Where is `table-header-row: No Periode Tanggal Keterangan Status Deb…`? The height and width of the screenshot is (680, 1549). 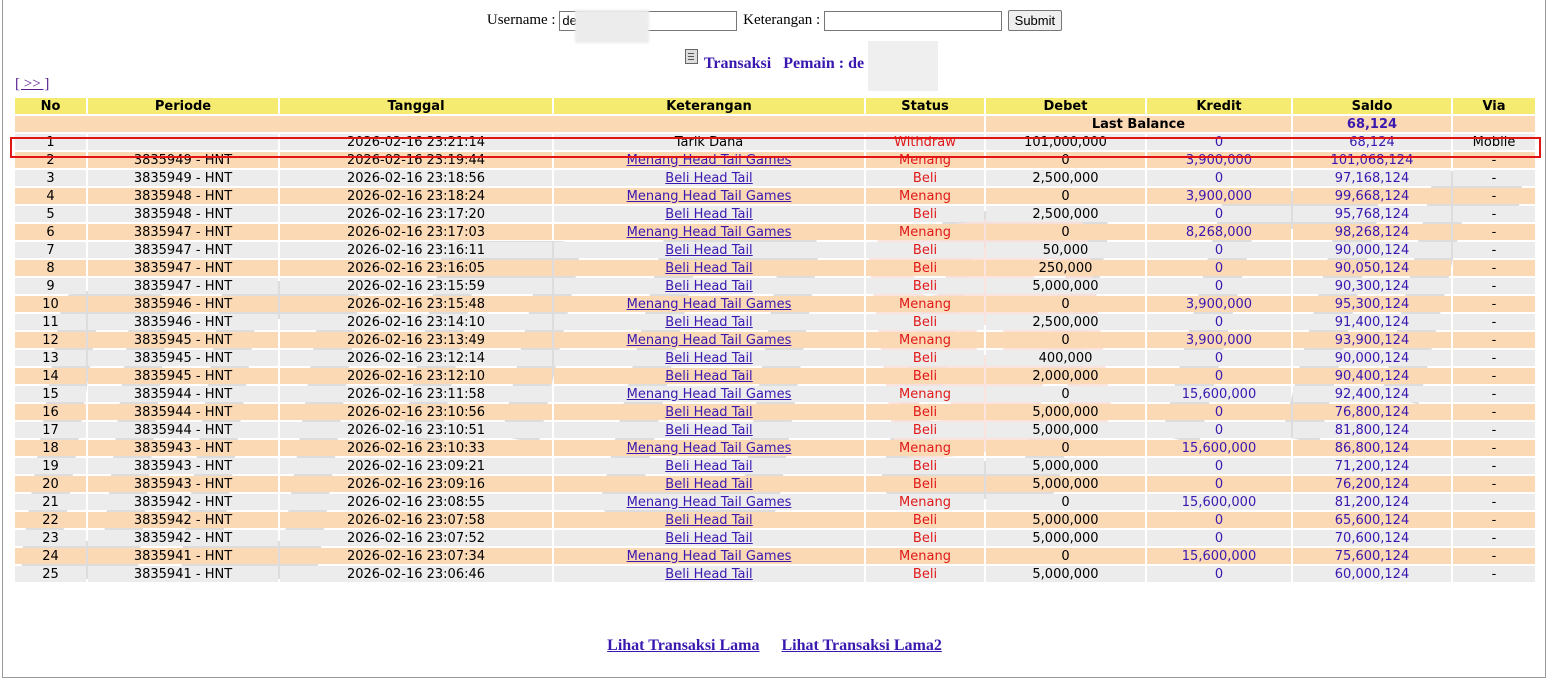 table-header-row: No Periode Tanggal Keterangan Status Deb… is located at coordinates (775, 106).